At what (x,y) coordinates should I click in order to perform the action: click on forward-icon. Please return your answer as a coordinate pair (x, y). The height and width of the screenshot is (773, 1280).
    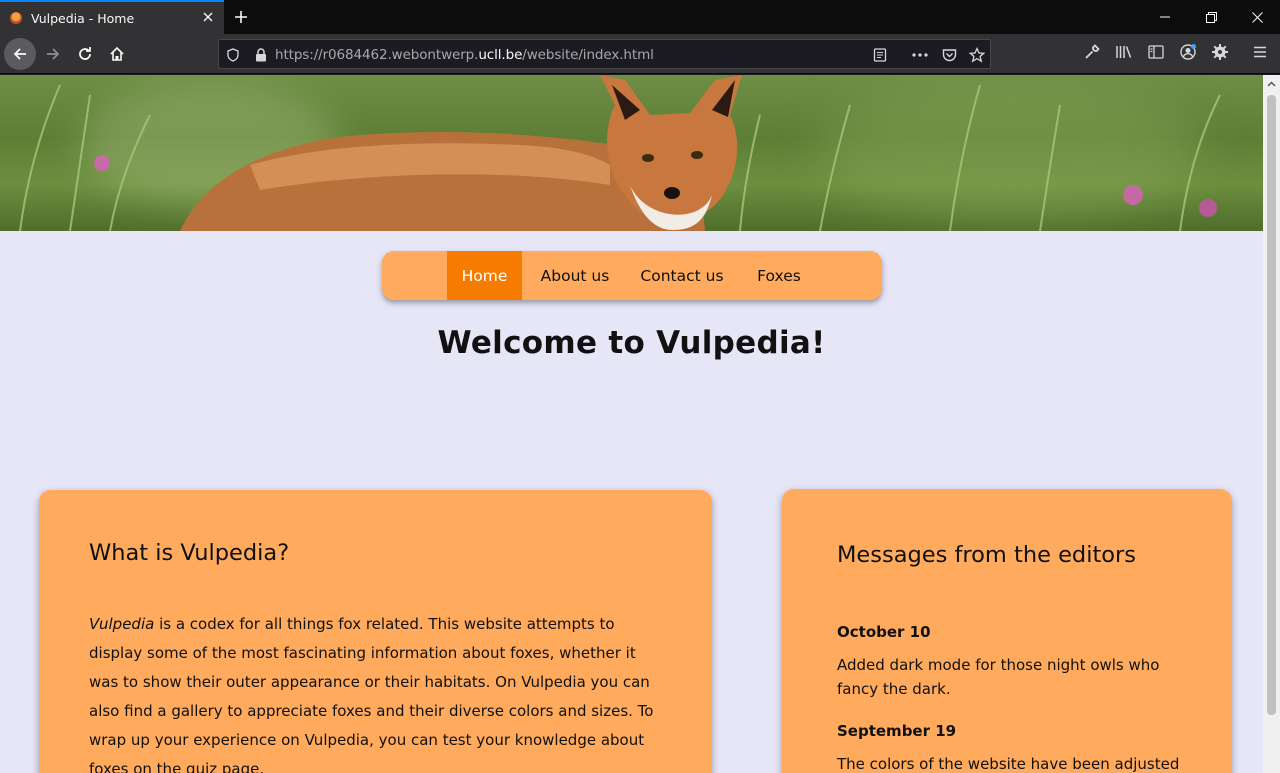
    Looking at the image, I should click on (53, 54).